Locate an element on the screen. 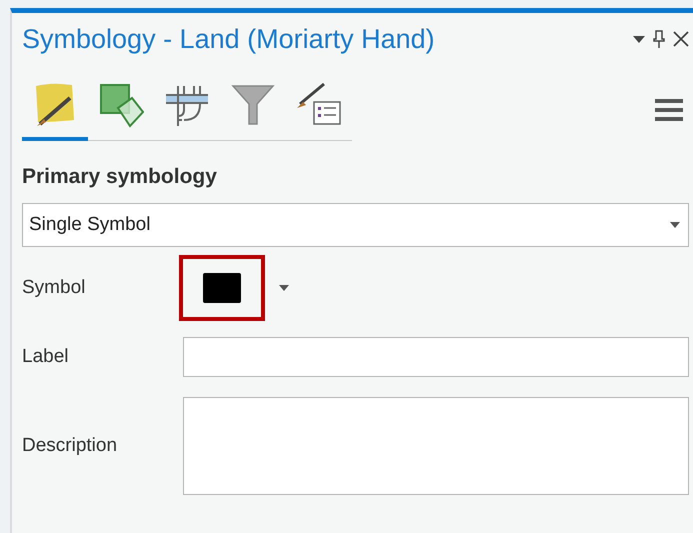  pane-title: Symbology - Land (Moriarty Hand) is located at coordinates (229, 39).